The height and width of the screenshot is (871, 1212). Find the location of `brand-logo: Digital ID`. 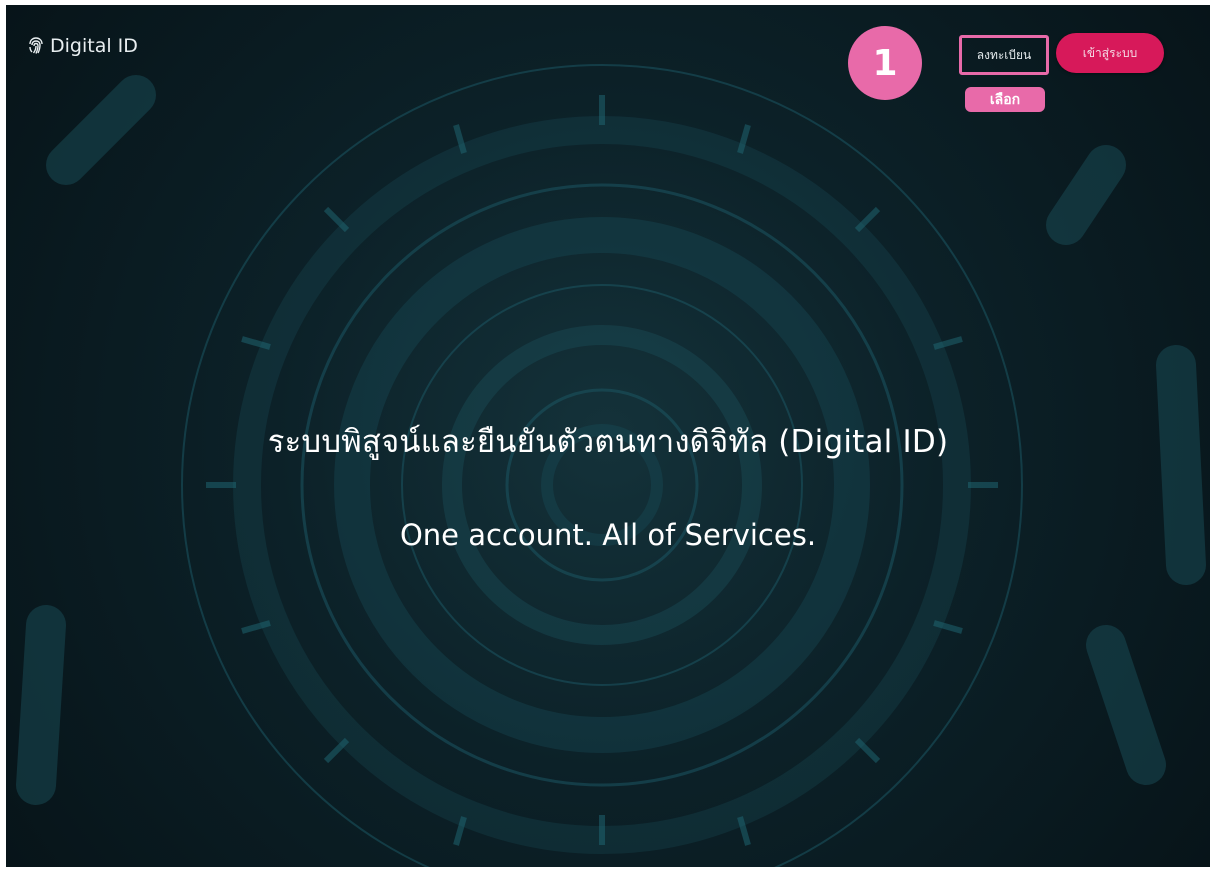

brand-logo: Digital ID is located at coordinates (83, 46).